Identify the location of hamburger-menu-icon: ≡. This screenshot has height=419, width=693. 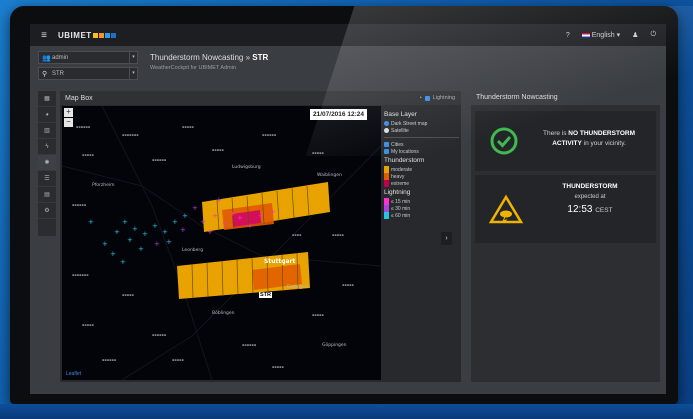
(44, 35).